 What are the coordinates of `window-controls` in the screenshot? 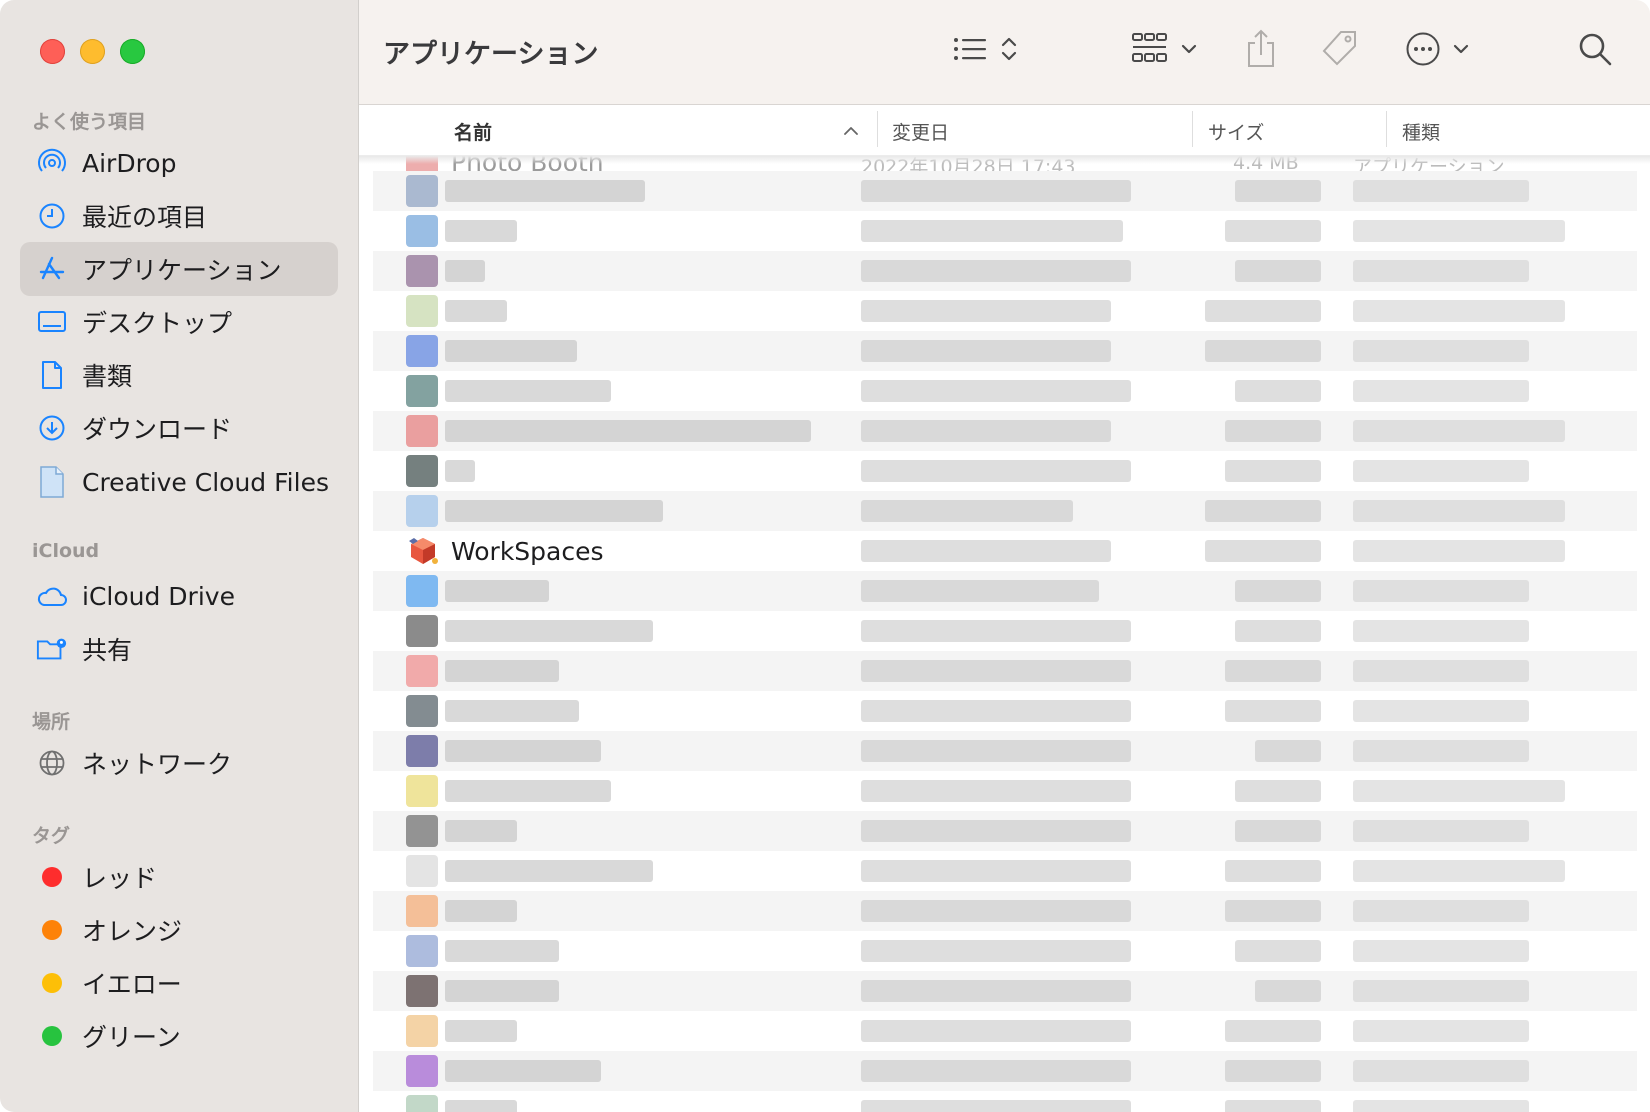 It's located at (92, 51).